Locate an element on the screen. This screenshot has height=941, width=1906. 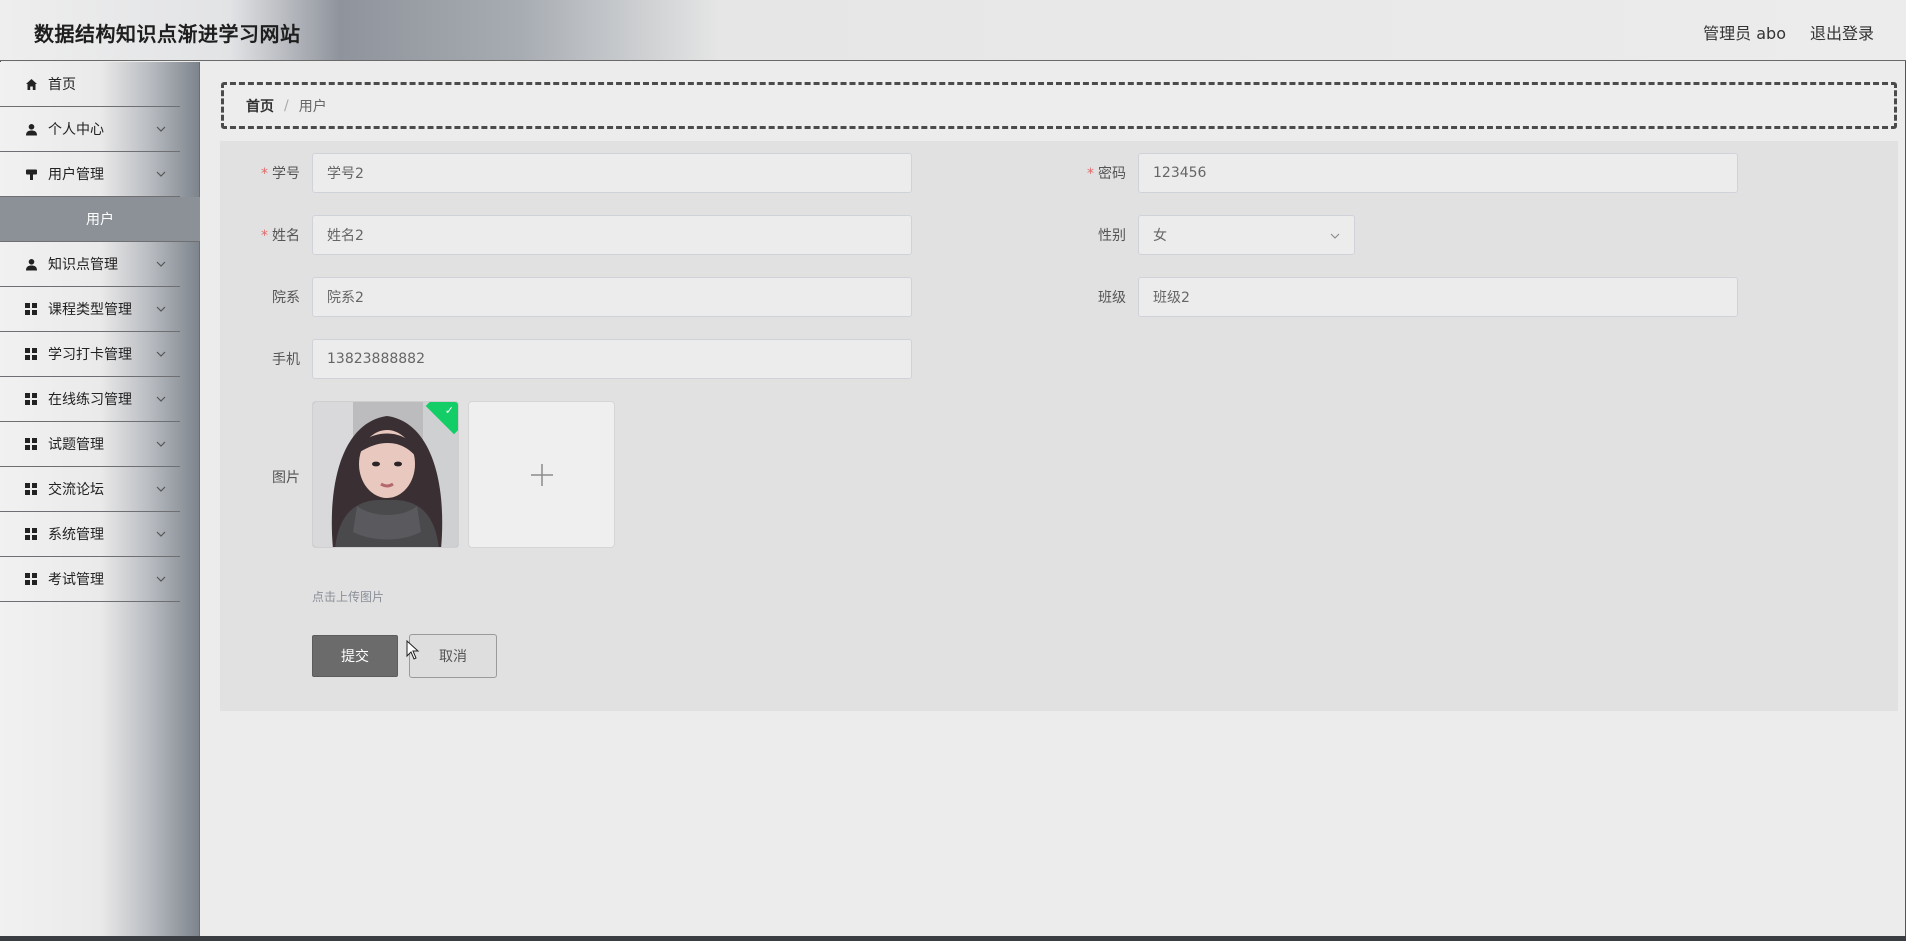
sidebar-item-personal-center: 个人中心 is located at coordinates (90, 129).